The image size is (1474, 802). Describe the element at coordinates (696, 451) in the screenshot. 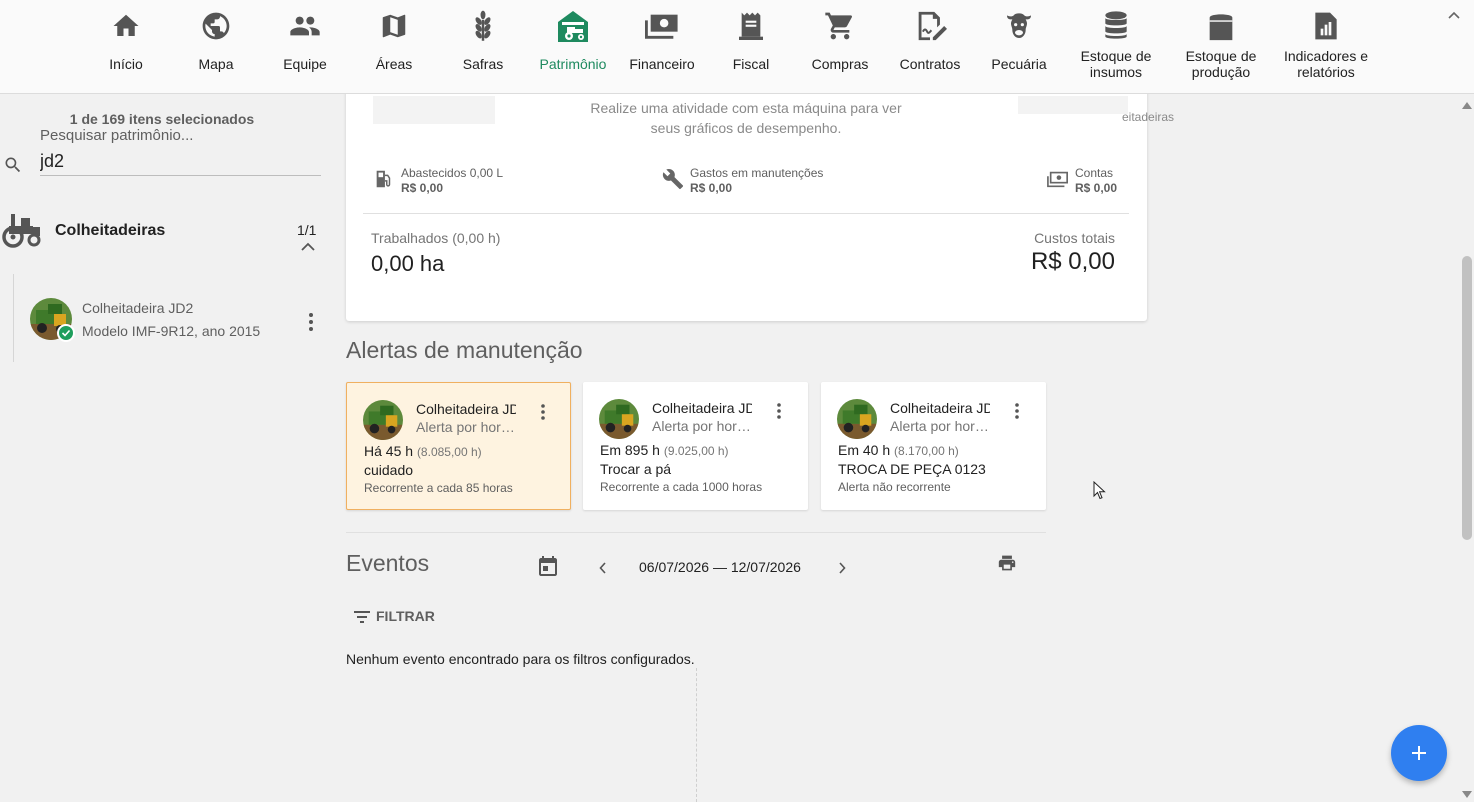

I see `alert-when-hours: (9.025,00 h)` at that location.